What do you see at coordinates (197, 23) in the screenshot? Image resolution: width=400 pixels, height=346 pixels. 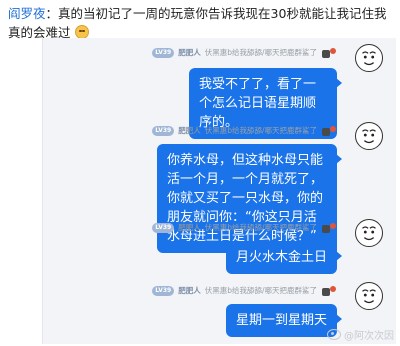 I see `post-text: 真的当初记了一周的玩意你告诉我现在30秒就能让我记住我真的会难过` at bounding box center [197, 23].